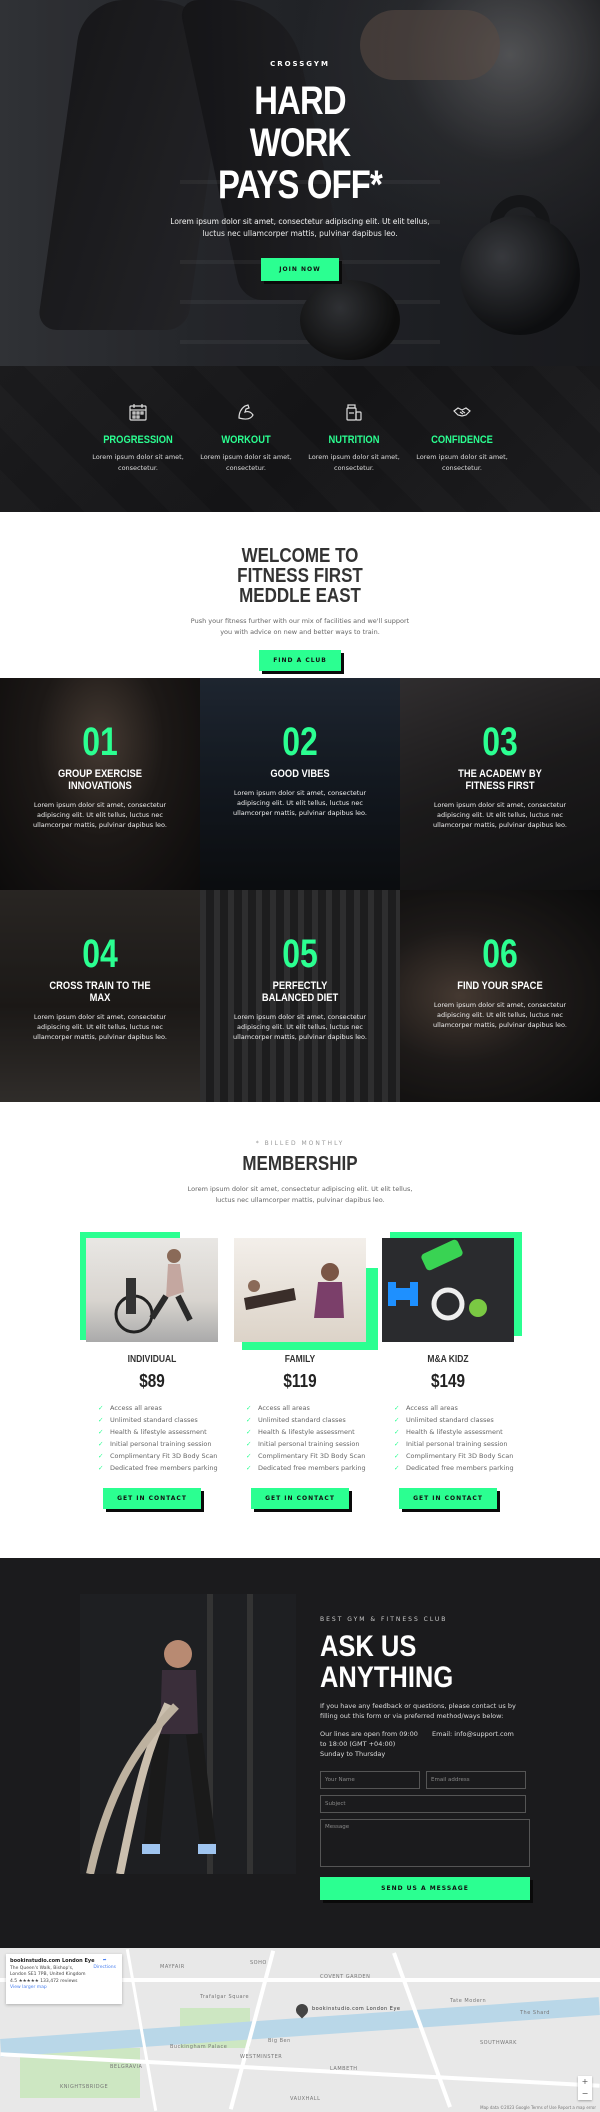  I want to click on tile-title: GROUP EXERCISE INNOVATIONS, so click(99, 780).